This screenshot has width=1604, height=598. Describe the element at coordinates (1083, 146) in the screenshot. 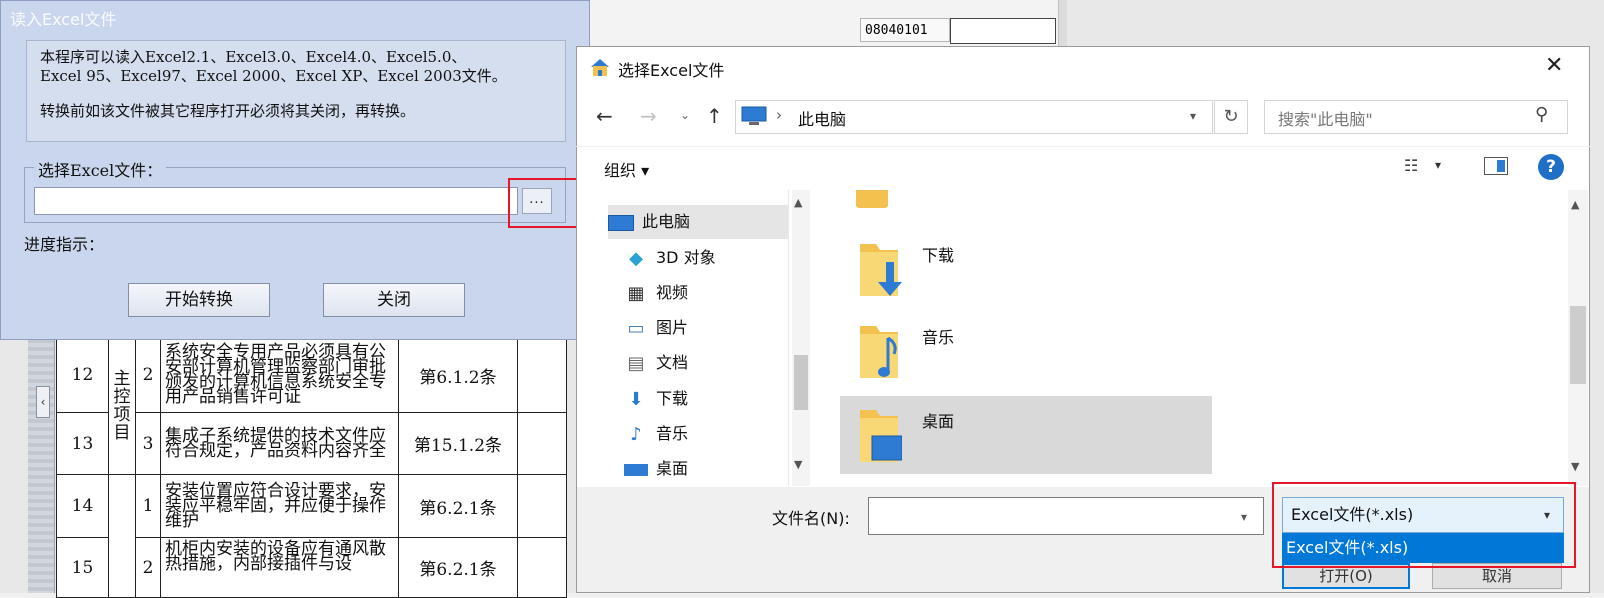

I see `toolbar-divider` at that location.